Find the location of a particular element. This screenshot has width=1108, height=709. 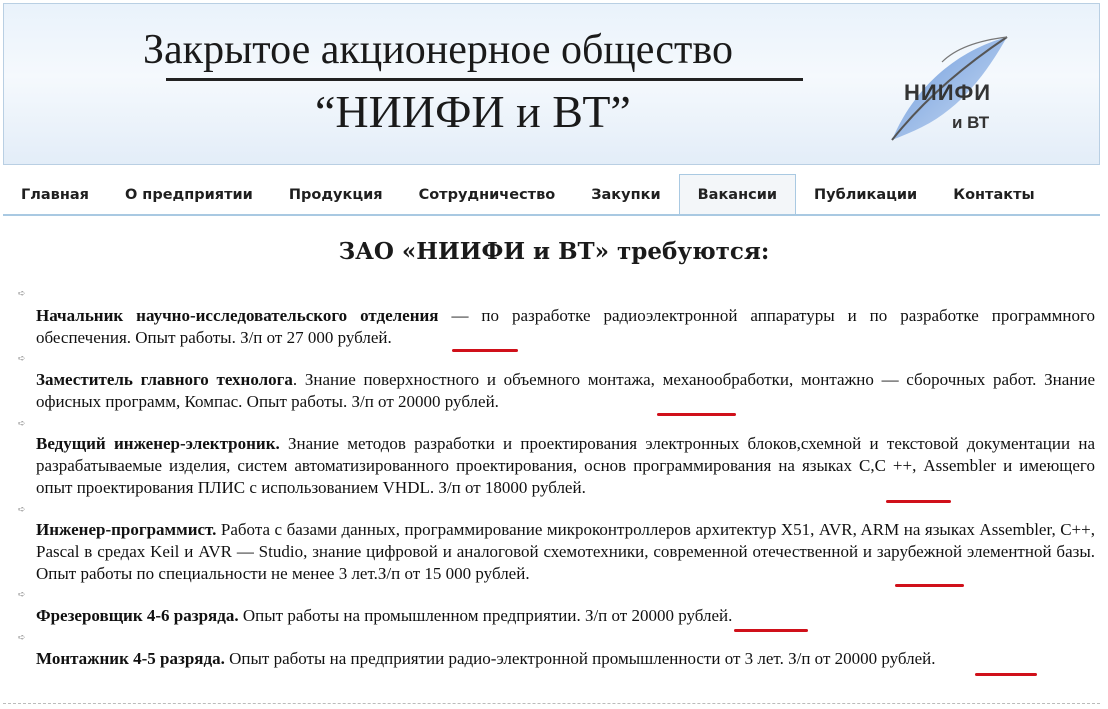

nav-item-home: Главная is located at coordinates (55, 195).